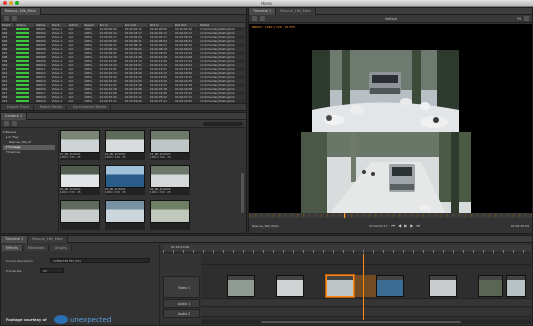  I want to click on track-name-audio-2: Audio 2, so click(184, 314).